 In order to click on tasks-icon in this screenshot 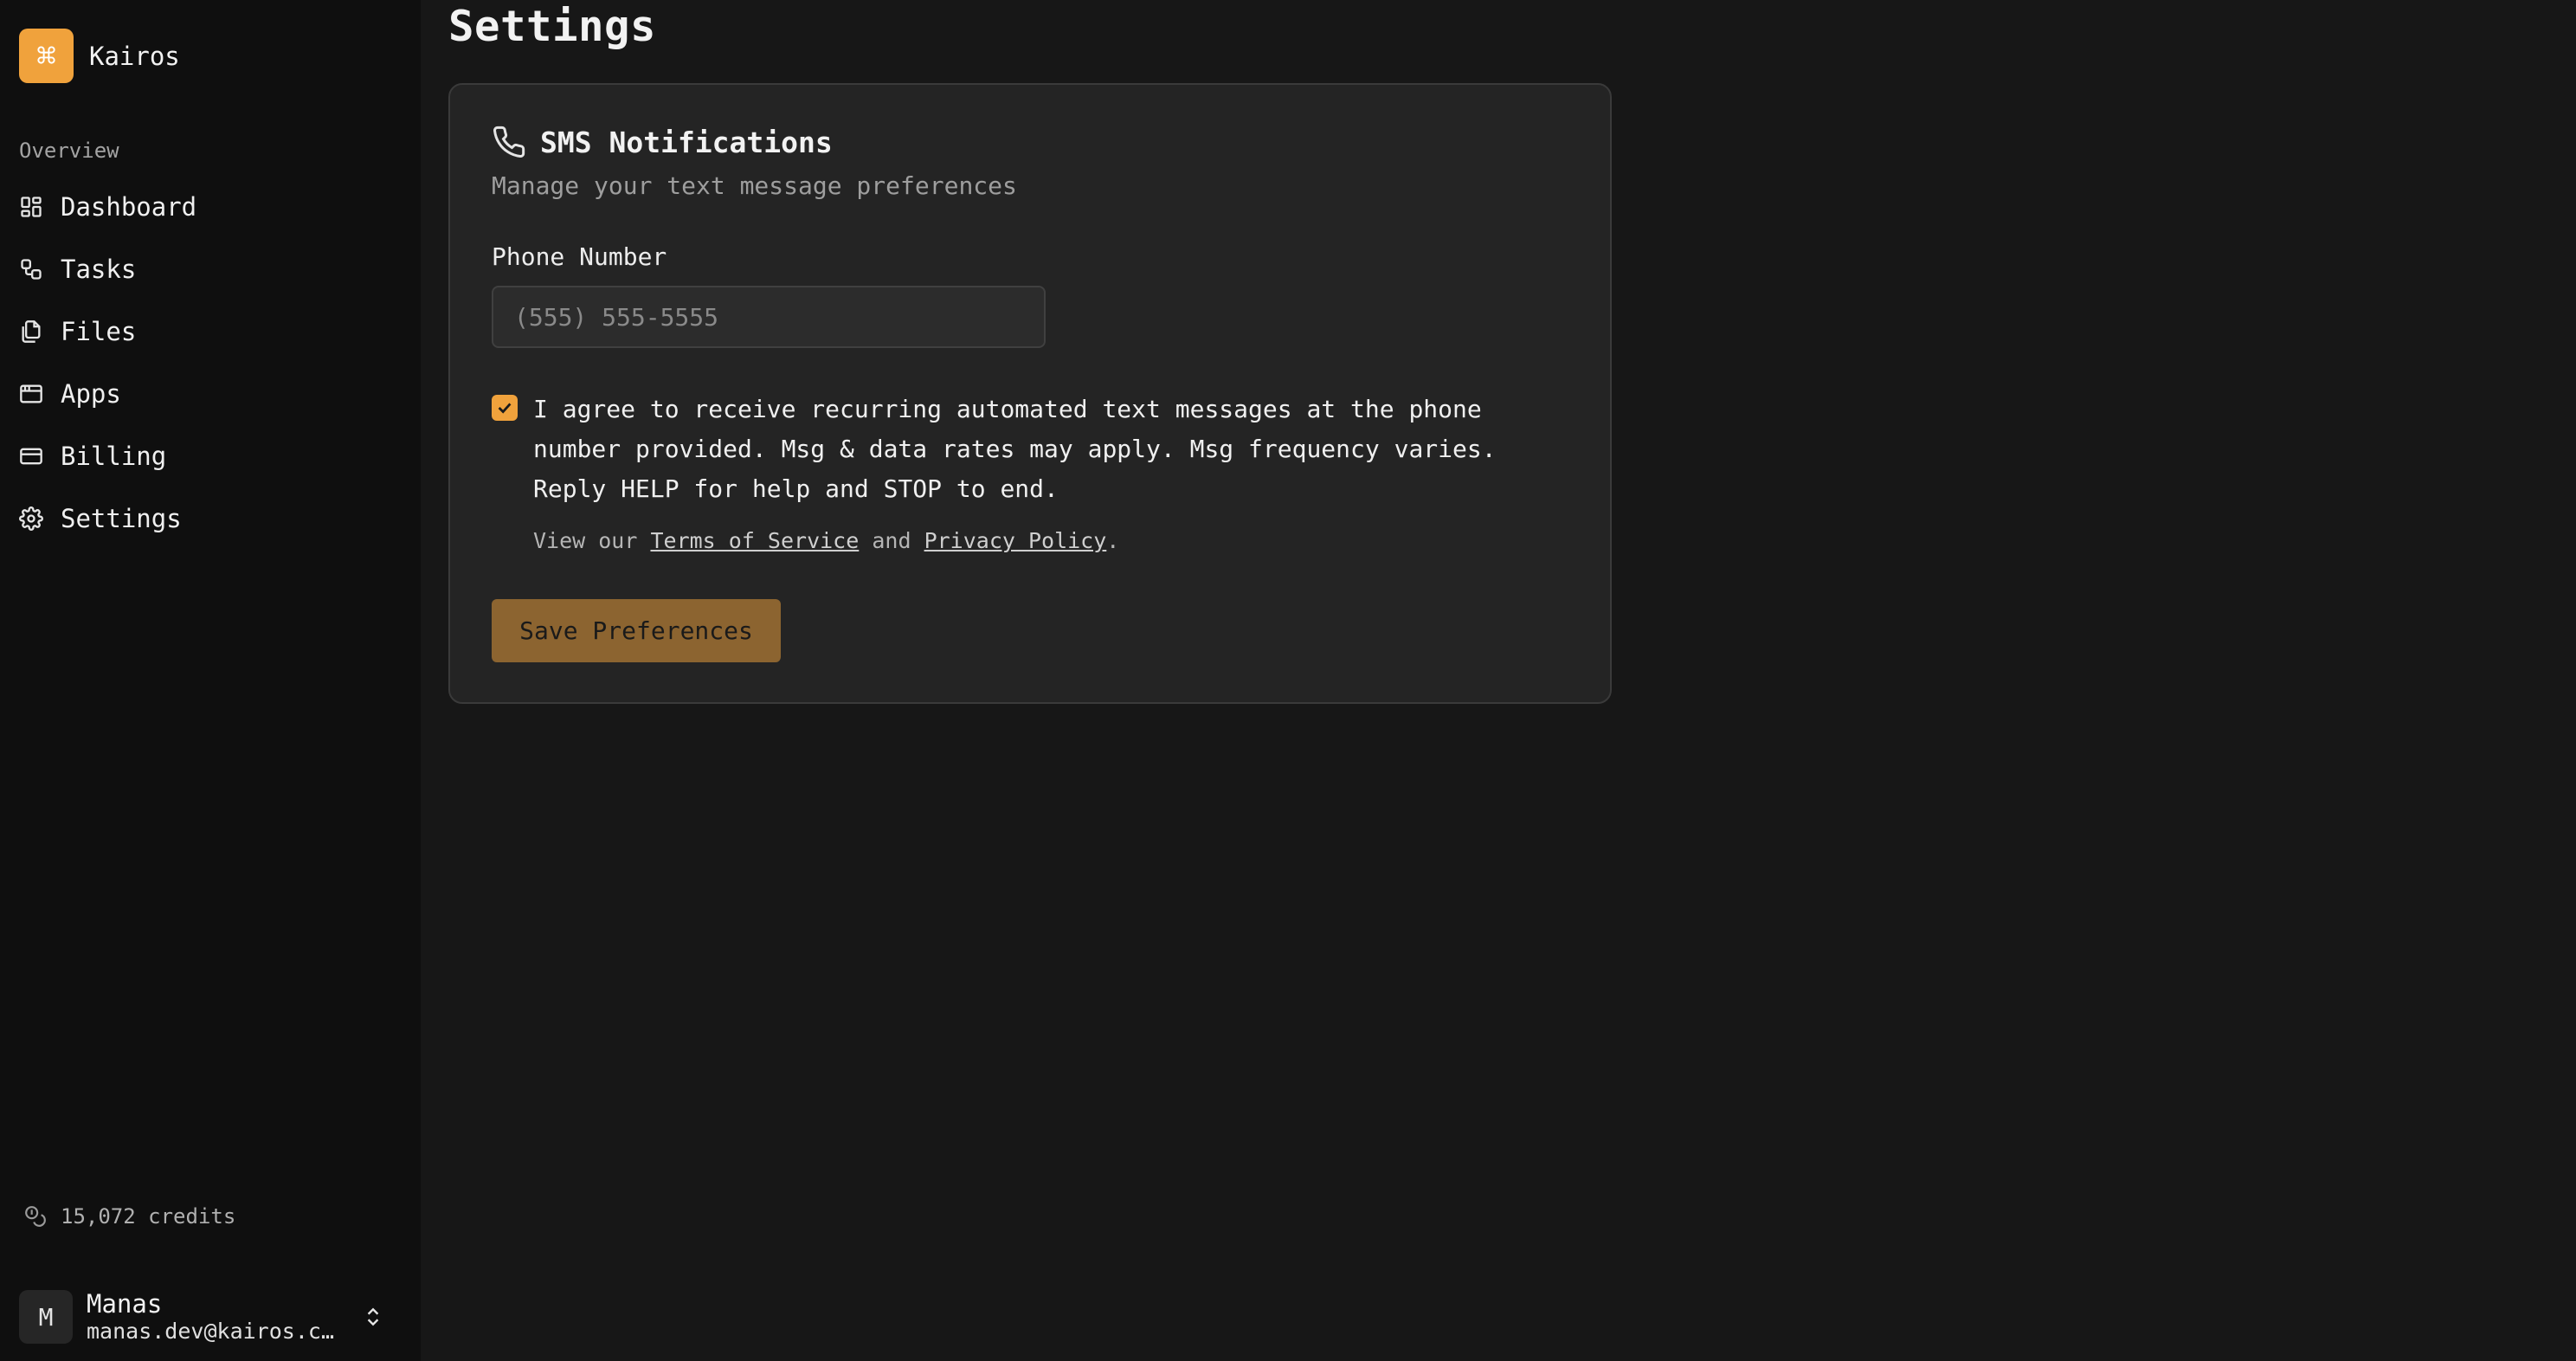, I will do `click(31, 269)`.